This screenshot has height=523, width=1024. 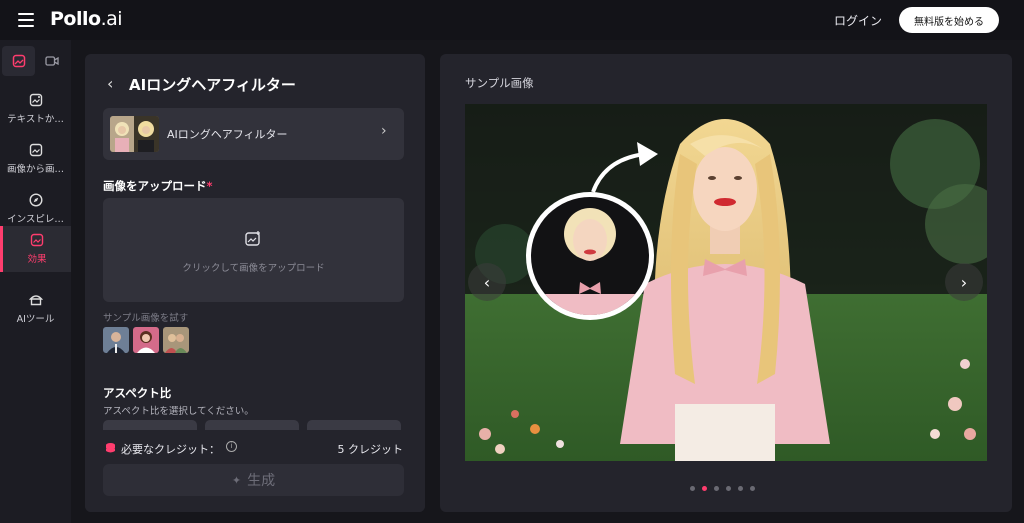 What do you see at coordinates (370, 449) in the screenshot?
I see `credits-value: 5 クレジット` at bounding box center [370, 449].